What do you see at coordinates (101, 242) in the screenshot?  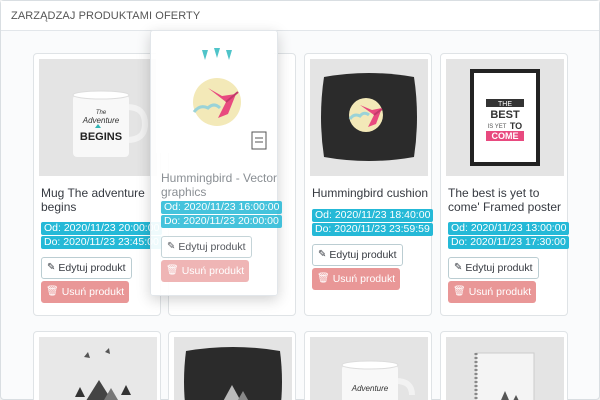 I see `date-to-badge: Do: 2020/11/23 23:45:00` at bounding box center [101, 242].